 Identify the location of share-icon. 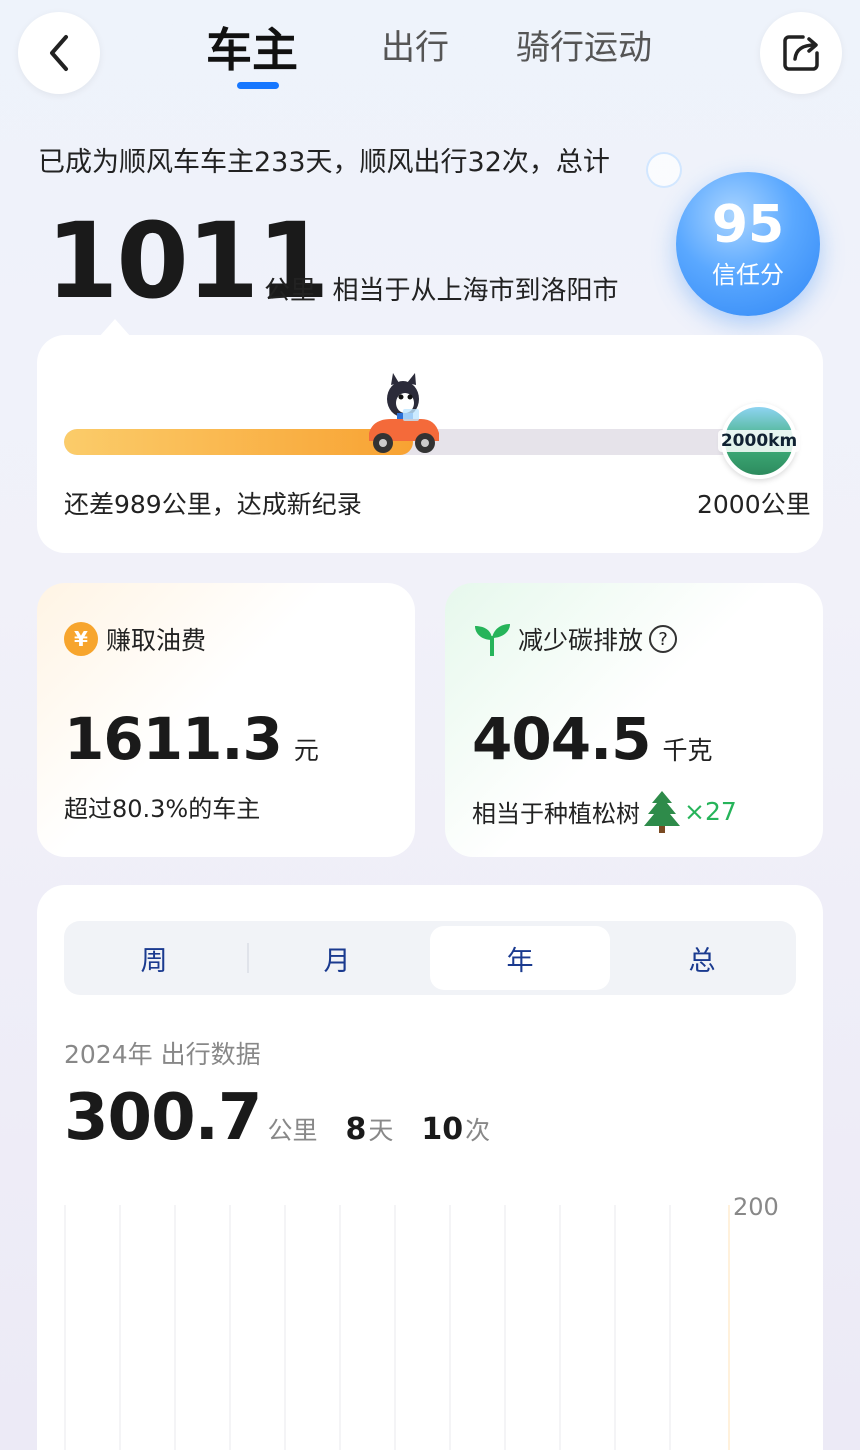
(801, 53).